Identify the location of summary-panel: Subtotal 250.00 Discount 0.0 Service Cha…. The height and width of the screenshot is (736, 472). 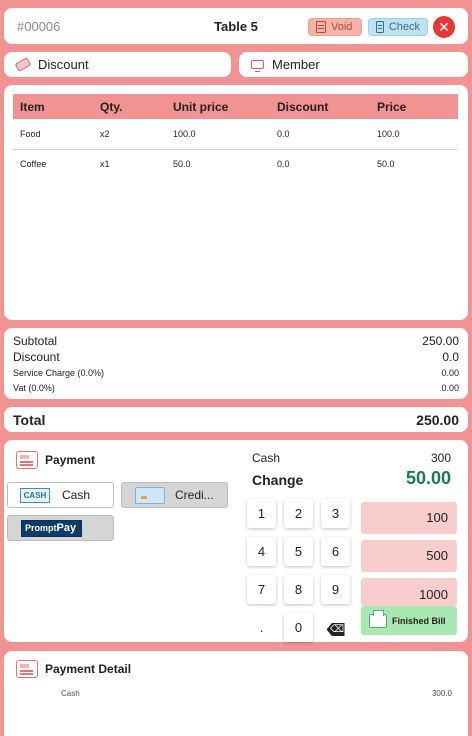
(236, 363).